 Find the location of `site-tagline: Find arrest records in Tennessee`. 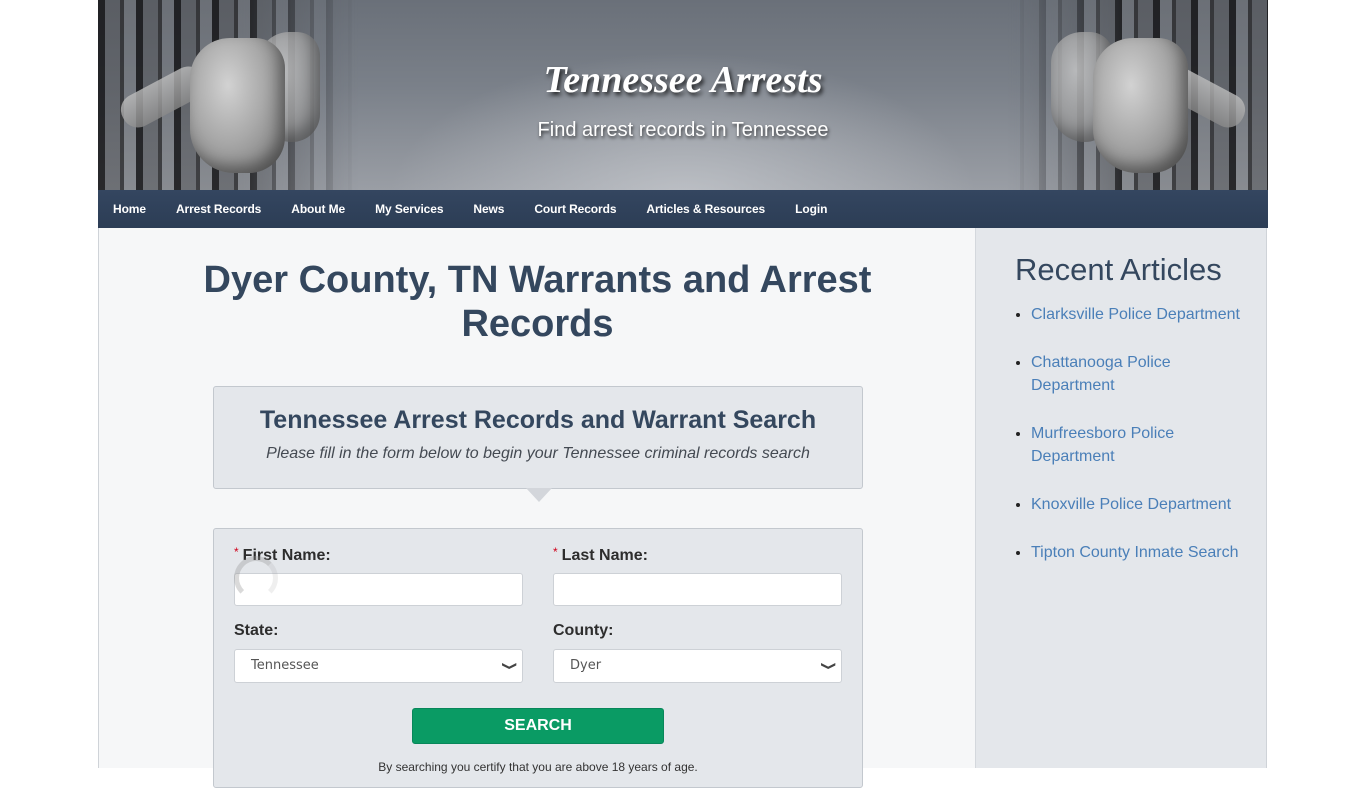

site-tagline: Find arrest records in Tennessee is located at coordinates (683, 130).